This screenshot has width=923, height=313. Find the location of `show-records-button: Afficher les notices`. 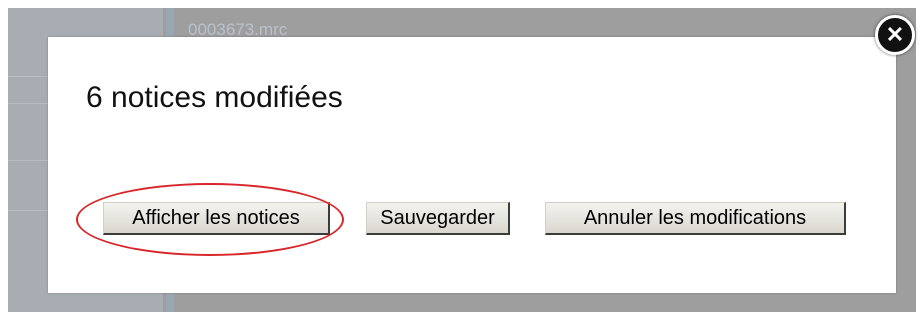

show-records-button: Afficher les notices is located at coordinates (216, 218).